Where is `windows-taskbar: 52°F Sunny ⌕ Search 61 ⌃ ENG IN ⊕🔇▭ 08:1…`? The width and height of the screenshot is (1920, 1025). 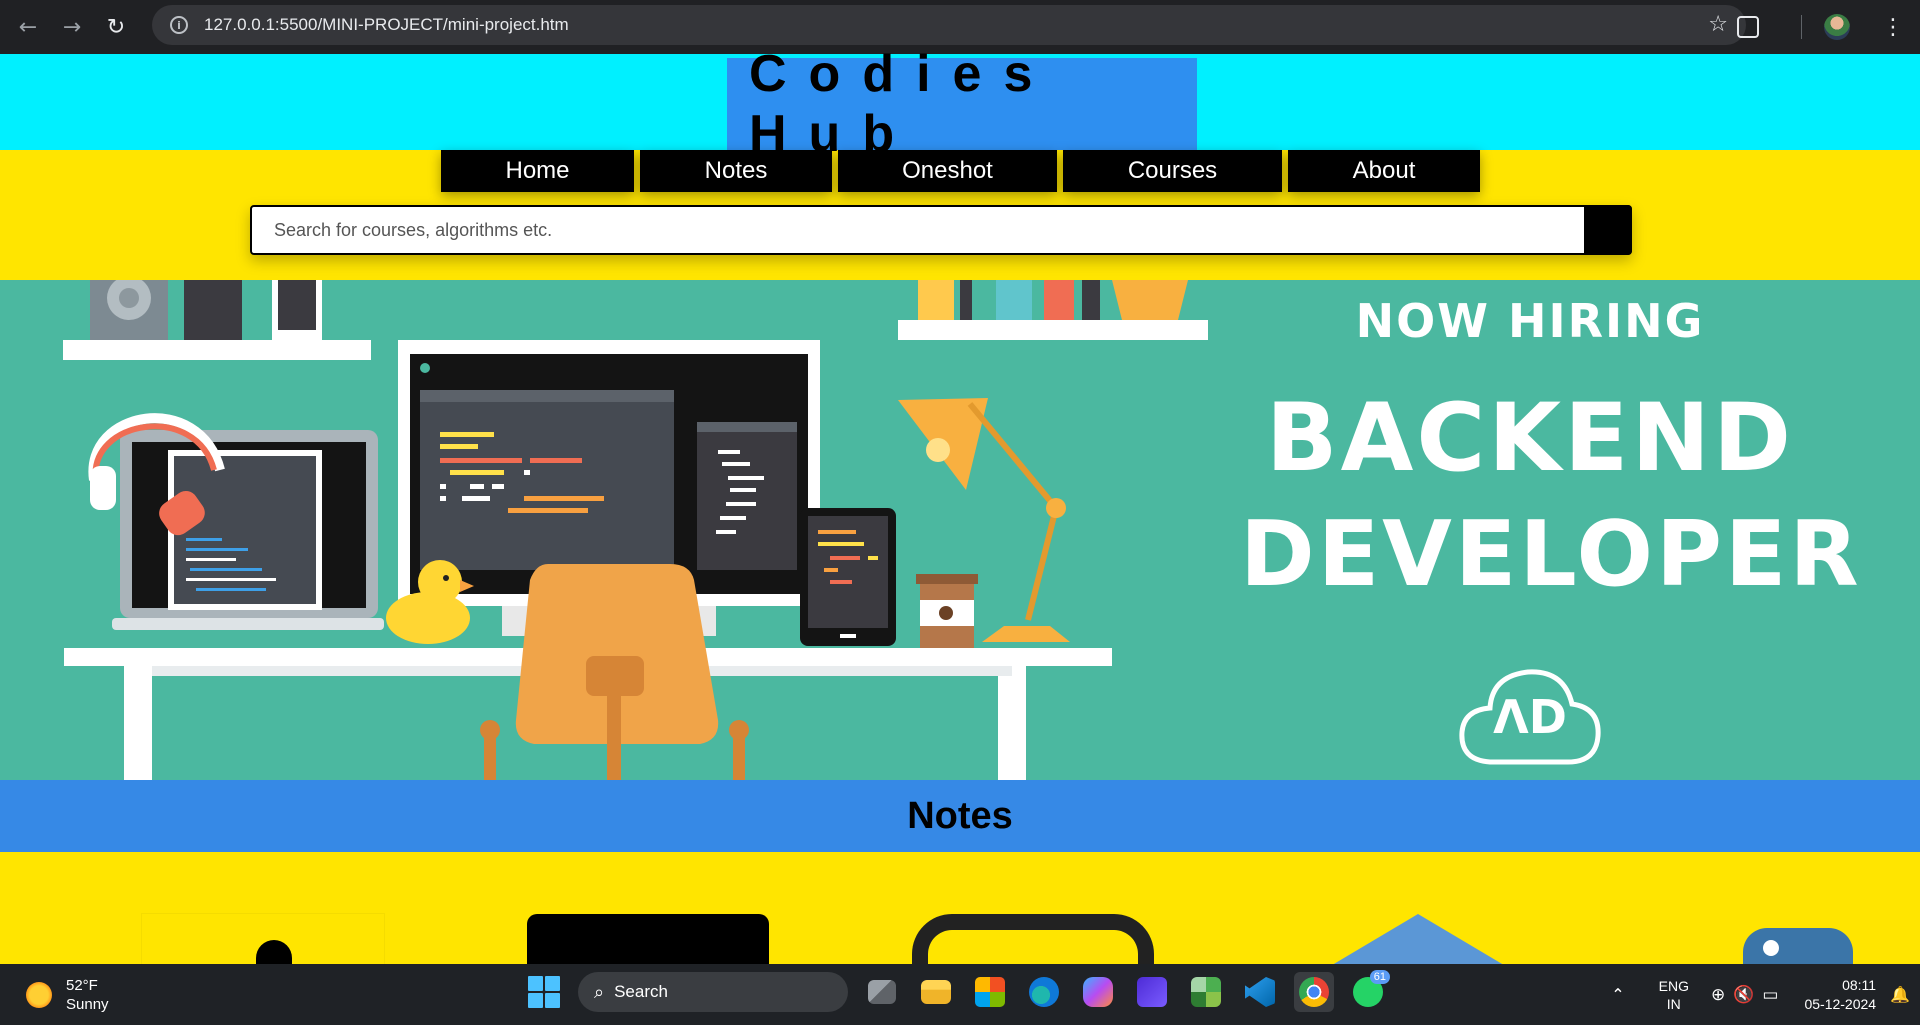
windows-taskbar: 52°F Sunny ⌕ Search 61 ⌃ ENG IN ⊕🔇▭ 08:1… is located at coordinates (960, 994).